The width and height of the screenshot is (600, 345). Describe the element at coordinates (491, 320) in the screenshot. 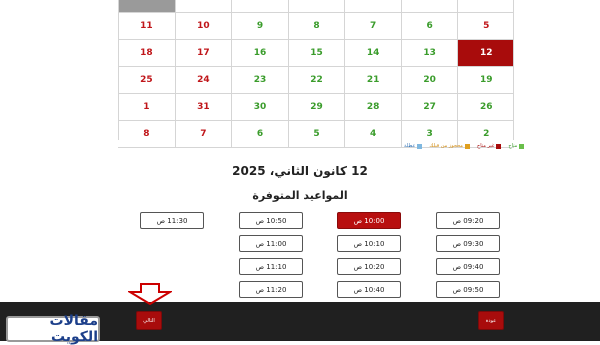

I see `back-button: عودة` at that location.